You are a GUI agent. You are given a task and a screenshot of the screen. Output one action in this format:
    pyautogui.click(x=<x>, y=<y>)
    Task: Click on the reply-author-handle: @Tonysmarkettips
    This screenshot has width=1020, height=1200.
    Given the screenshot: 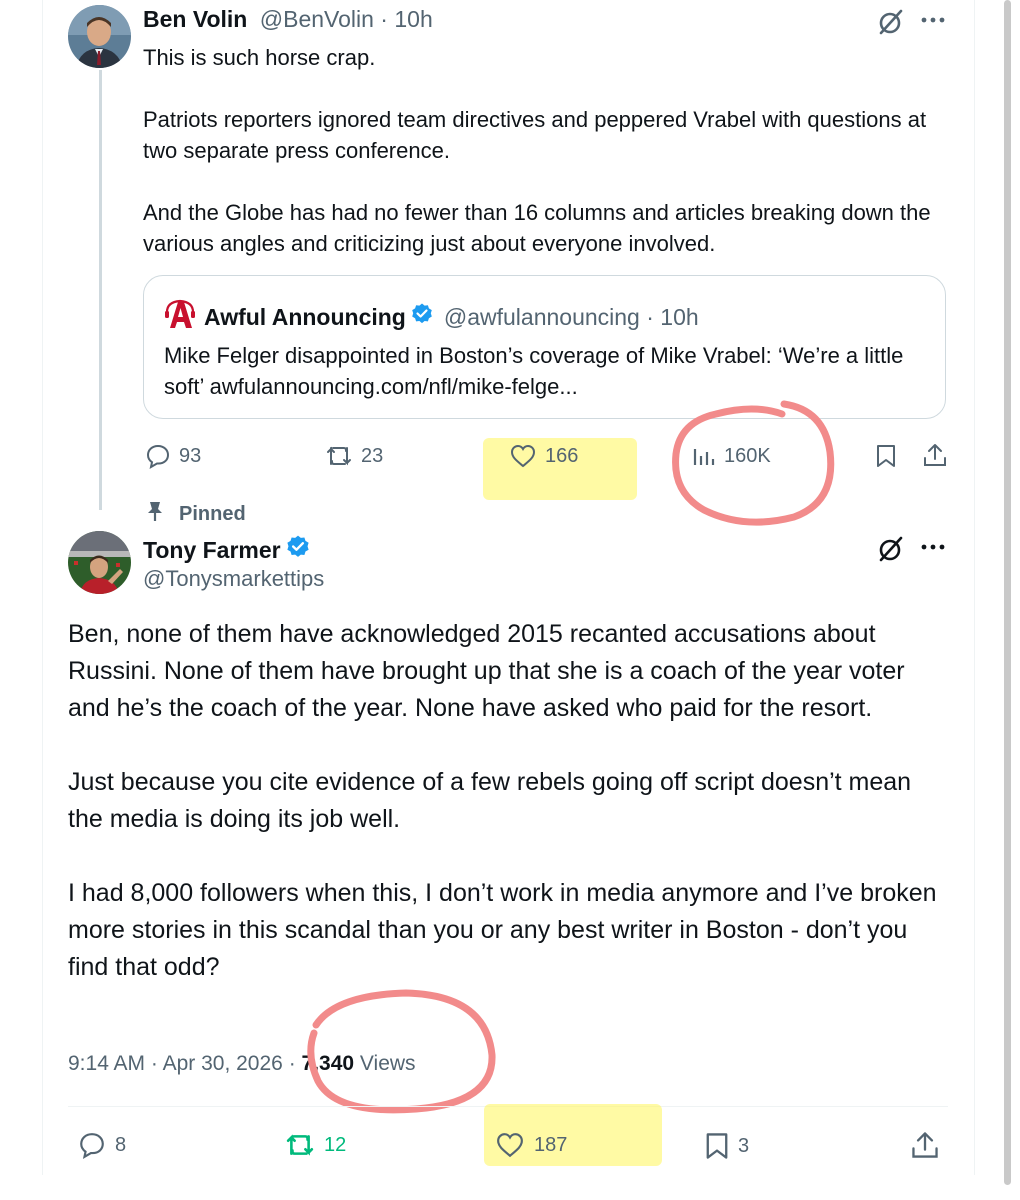 What is the action you would take?
    pyautogui.click(x=233, y=579)
    